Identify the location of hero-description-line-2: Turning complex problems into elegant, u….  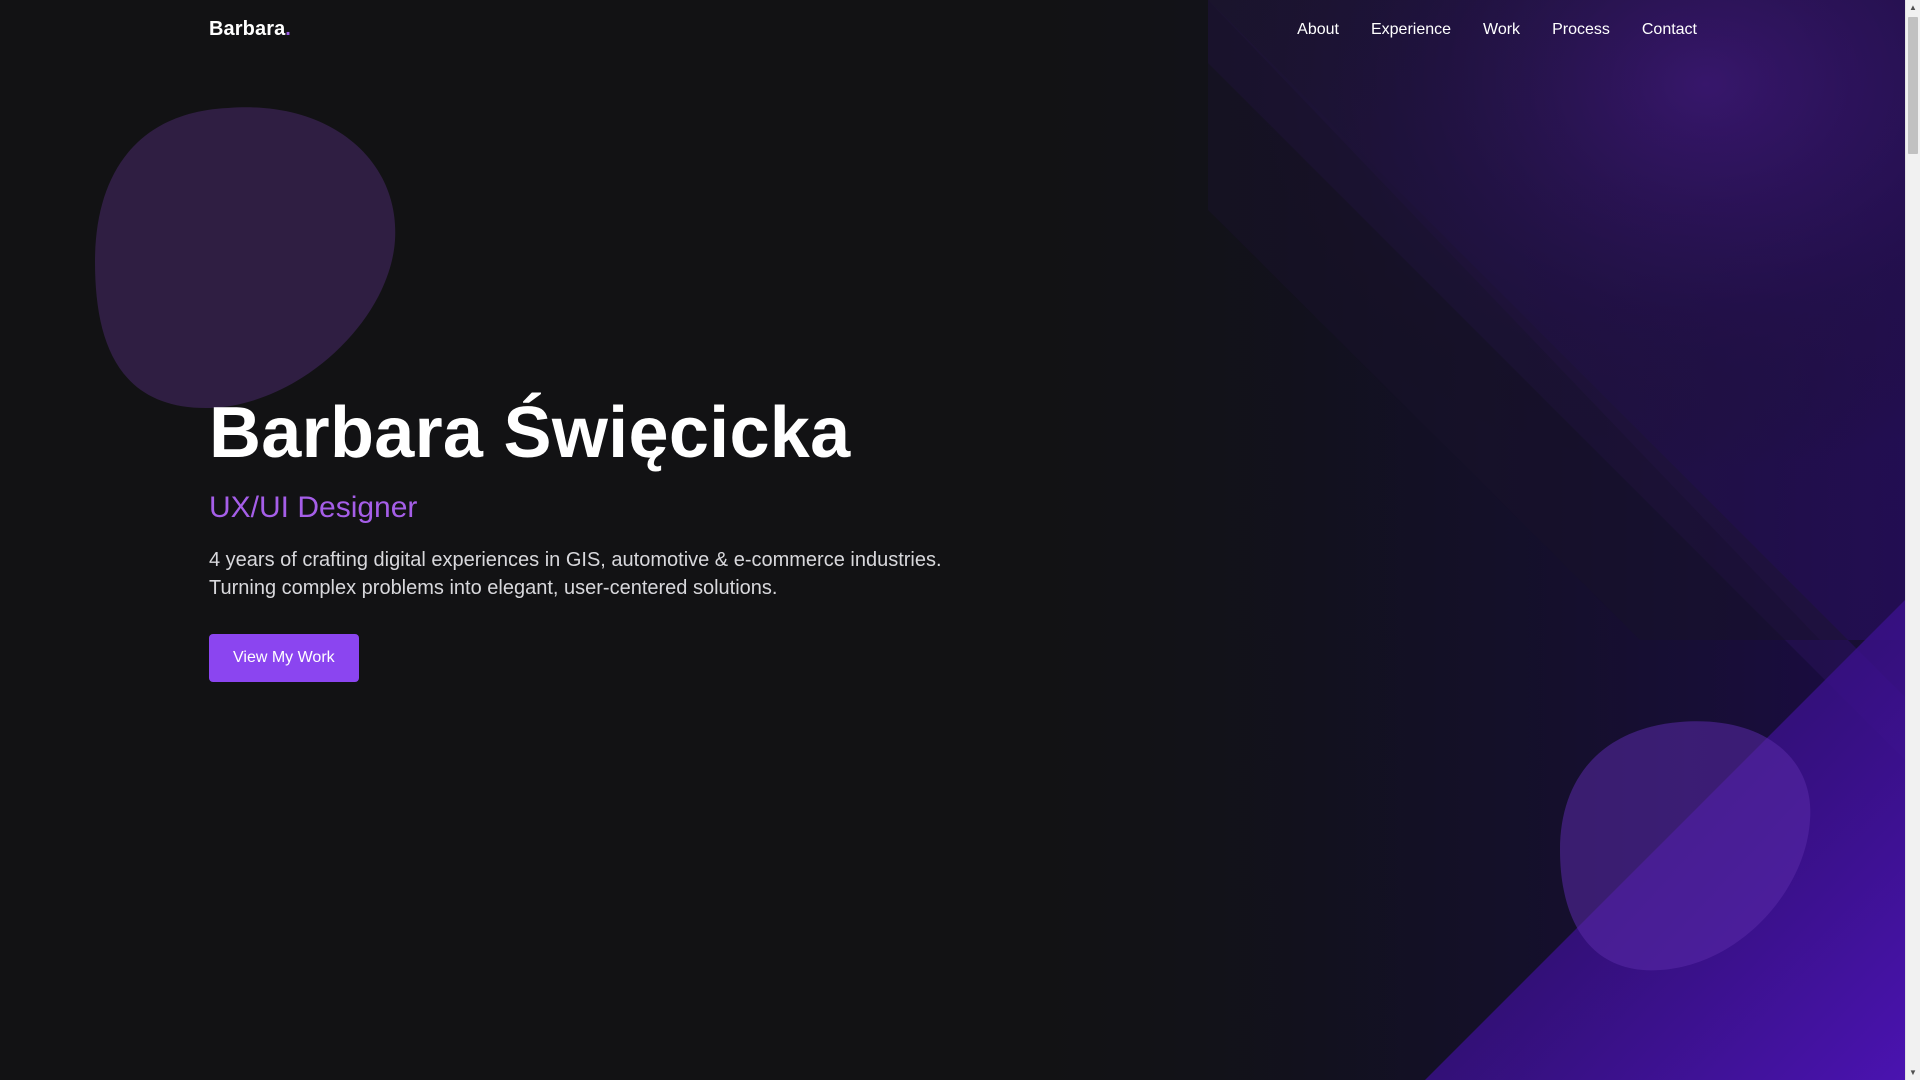
(493, 588).